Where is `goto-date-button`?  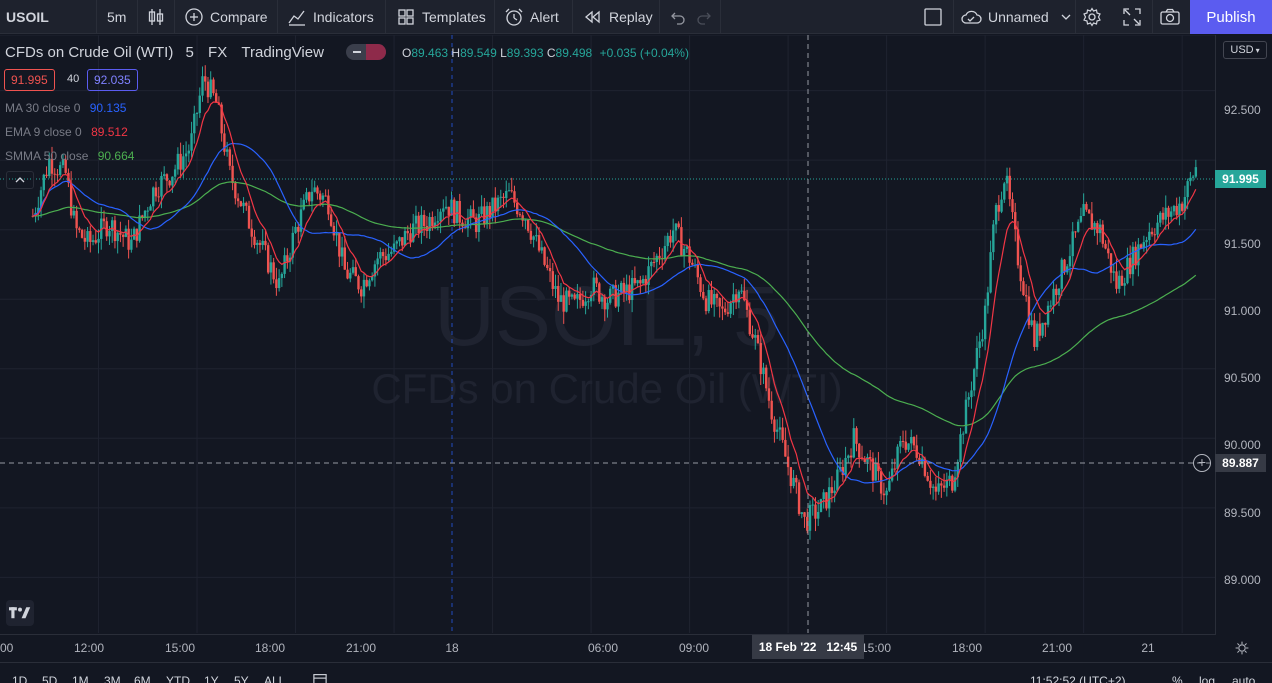 goto-date-button is located at coordinates (321, 677).